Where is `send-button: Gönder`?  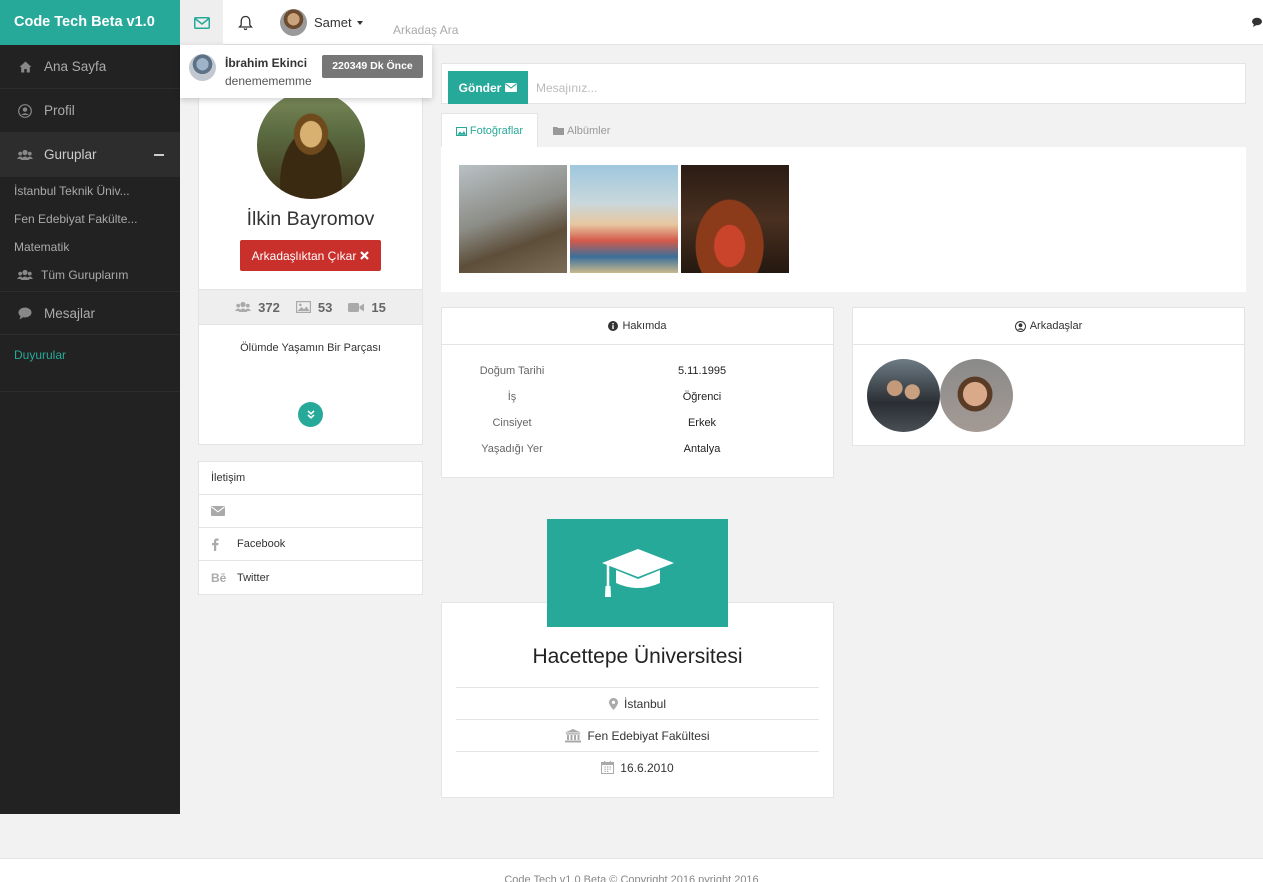
send-button: Gönder is located at coordinates (488, 87).